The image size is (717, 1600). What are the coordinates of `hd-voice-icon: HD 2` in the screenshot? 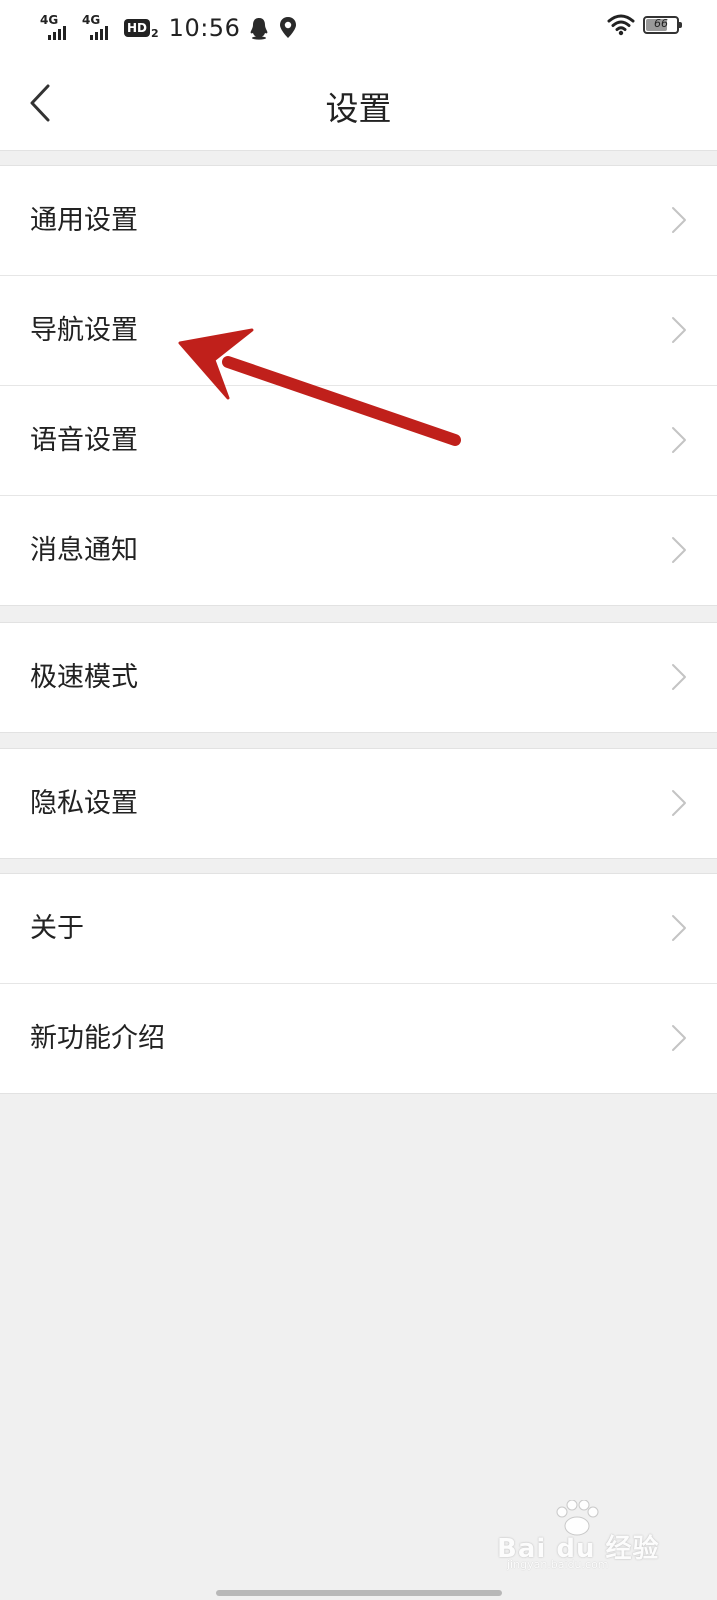 It's located at (141, 28).